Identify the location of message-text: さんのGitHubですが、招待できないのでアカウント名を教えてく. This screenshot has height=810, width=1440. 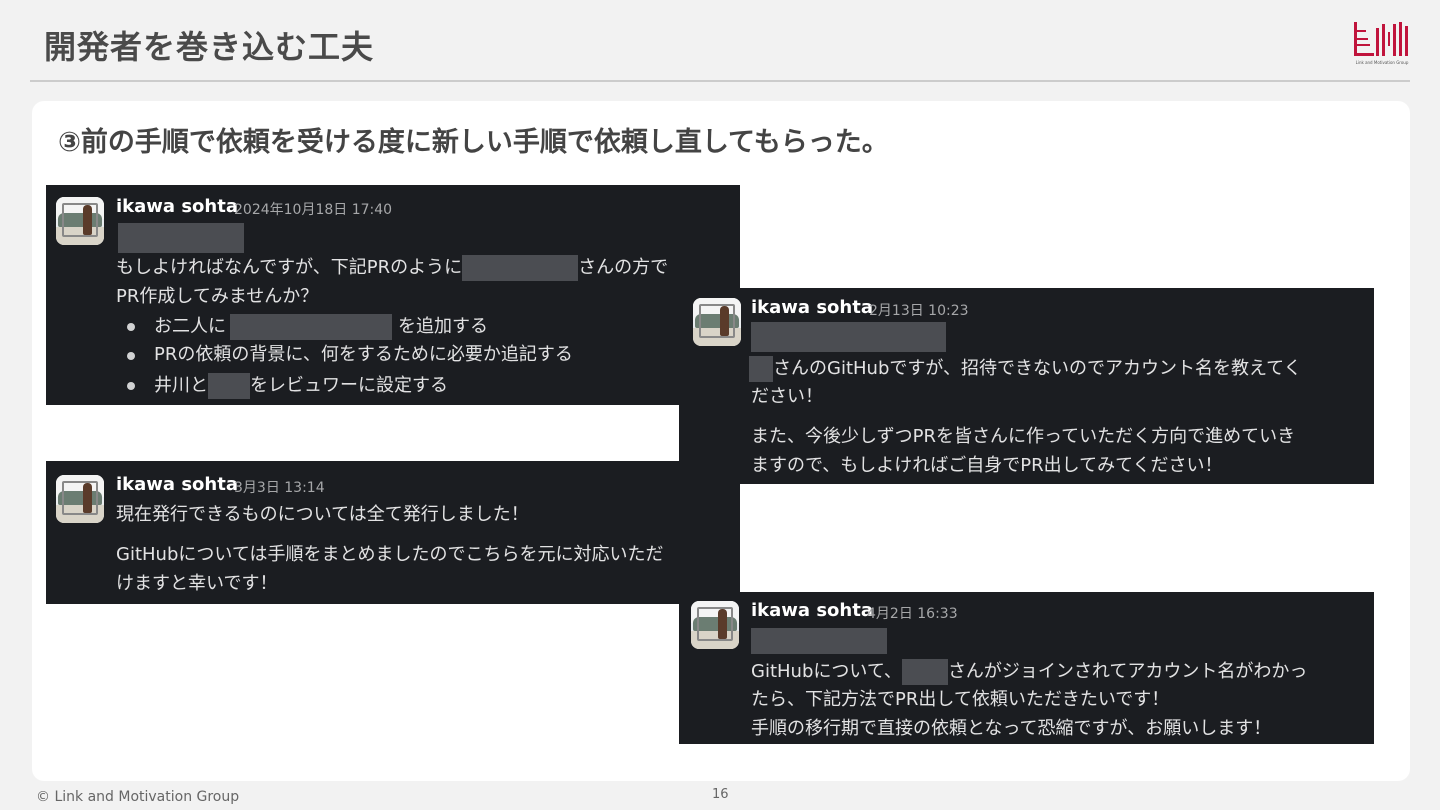
(1037, 368).